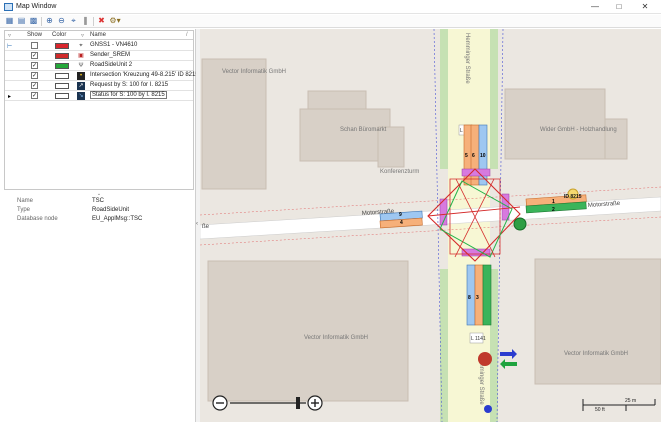 This screenshot has height=422, width=661. I want to click on grid-header: ▿ Show Color ▿ Name /, so click(99, 35).